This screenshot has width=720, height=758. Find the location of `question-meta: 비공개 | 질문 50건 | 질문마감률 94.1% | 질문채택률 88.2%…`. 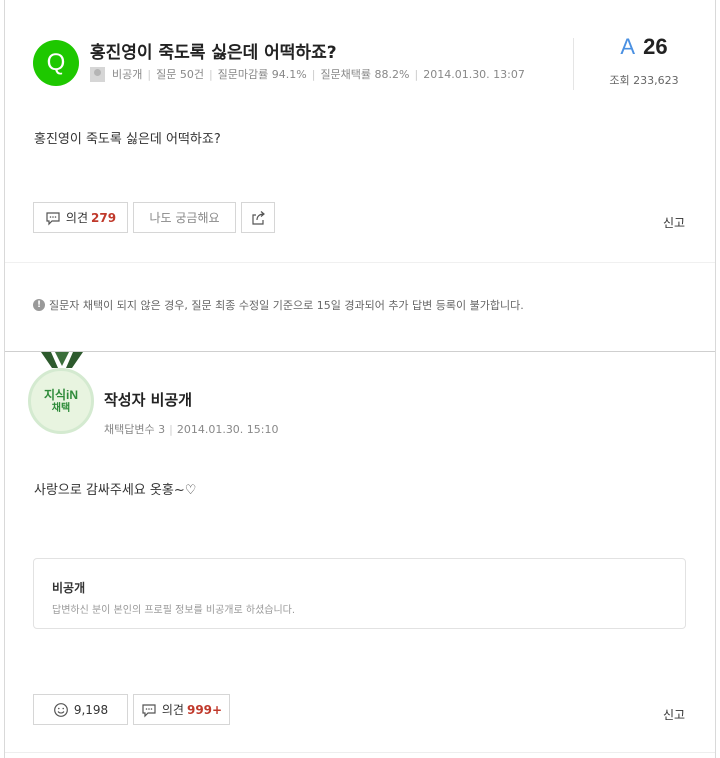

question-meta: 비공개 | 질문 50건 | 질문마감률 94.1% | 질문채택률 88.2%… is located at coordinates (307, 74).